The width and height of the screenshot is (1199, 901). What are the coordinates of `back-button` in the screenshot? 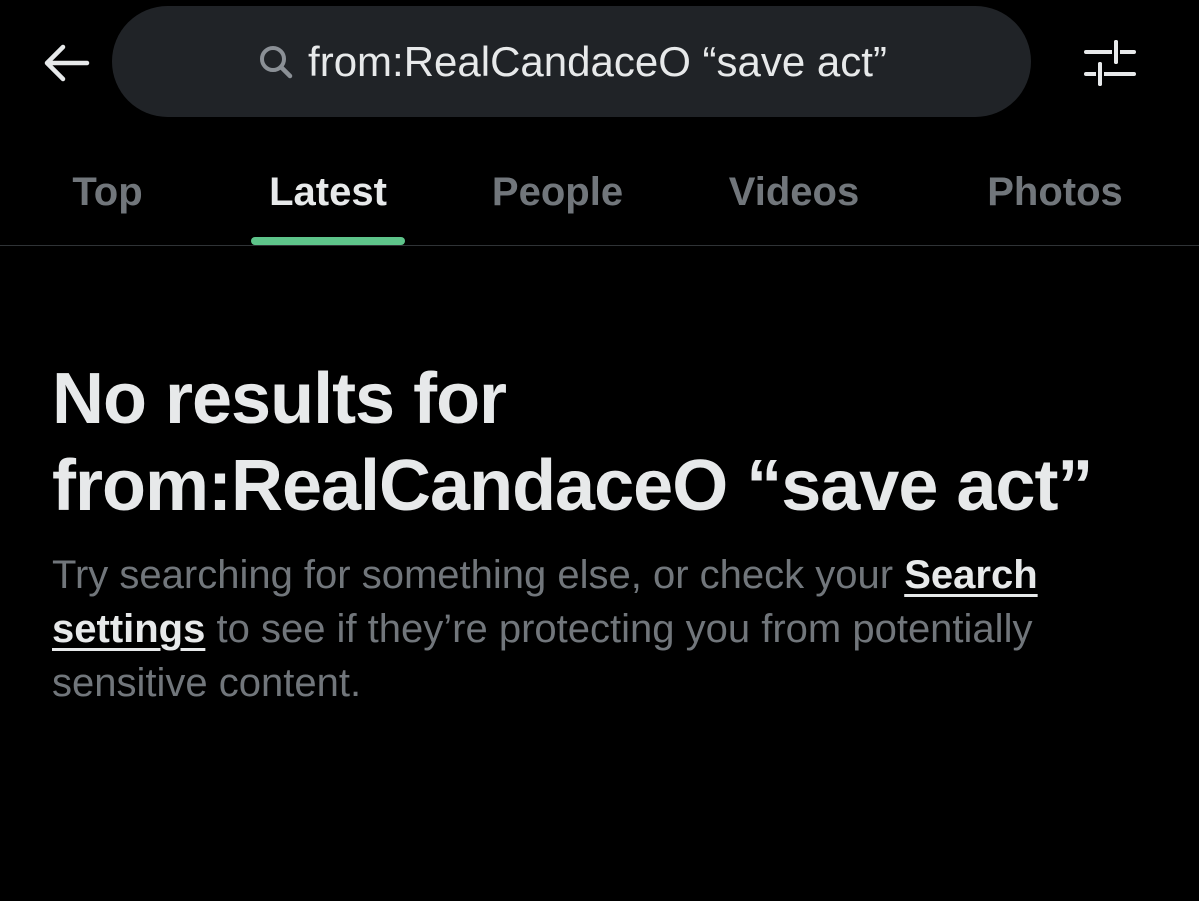 It's located at (66, 63).